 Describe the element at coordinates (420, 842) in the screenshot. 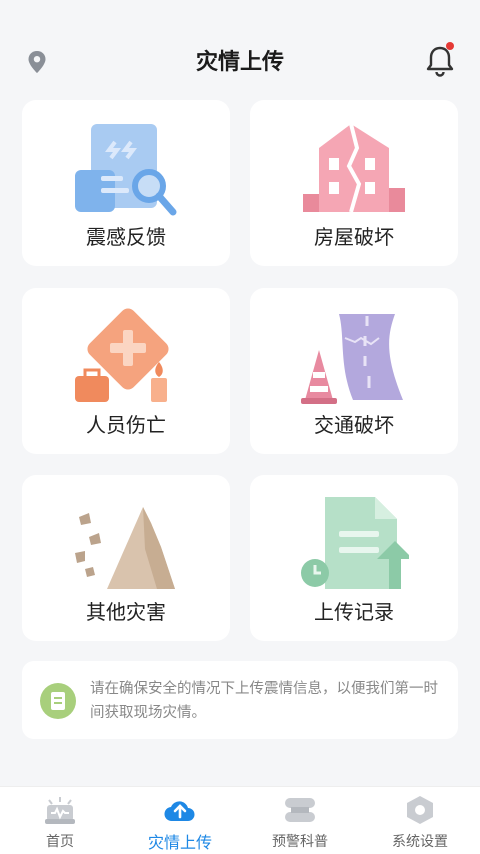

I see `tab-label: 系统设置` at that location.